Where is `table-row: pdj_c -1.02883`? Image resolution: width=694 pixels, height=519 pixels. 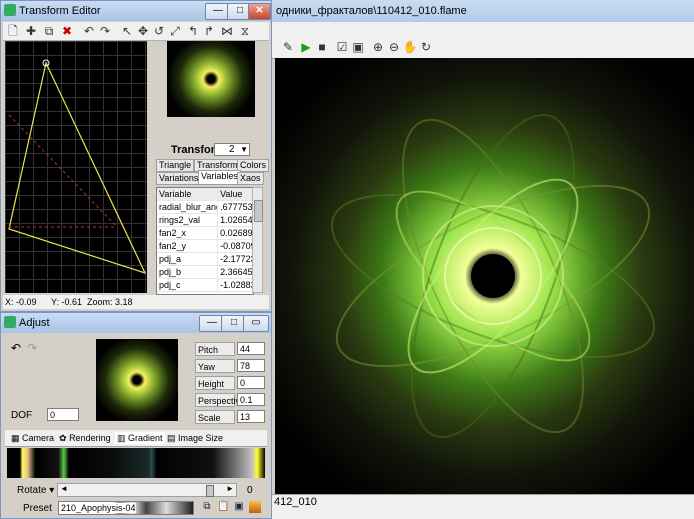
table-row: pdj_c -1.02883 is located at coordinates (205, 285).